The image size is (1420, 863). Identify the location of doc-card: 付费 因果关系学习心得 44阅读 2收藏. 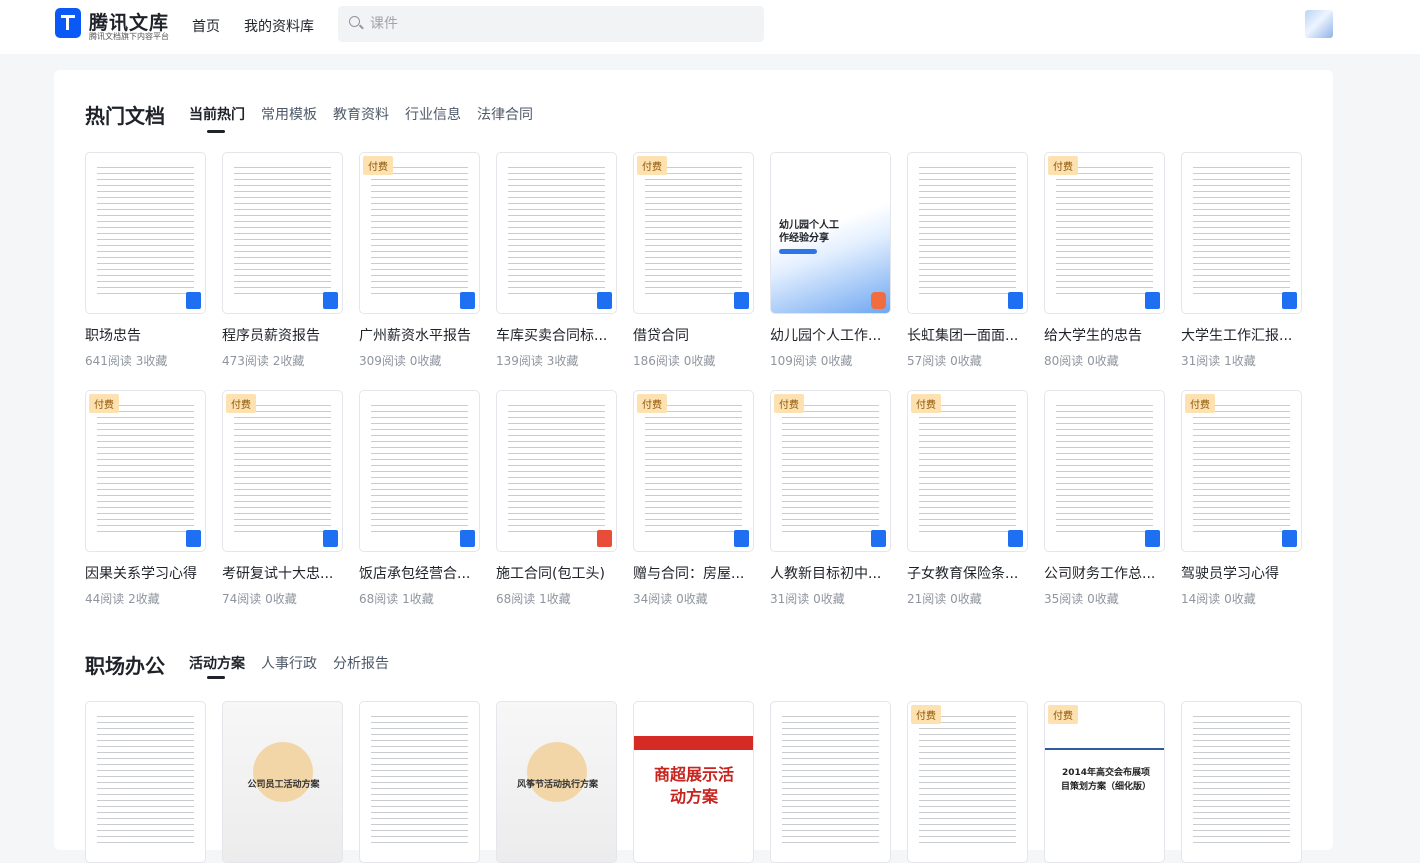
(145, 498).